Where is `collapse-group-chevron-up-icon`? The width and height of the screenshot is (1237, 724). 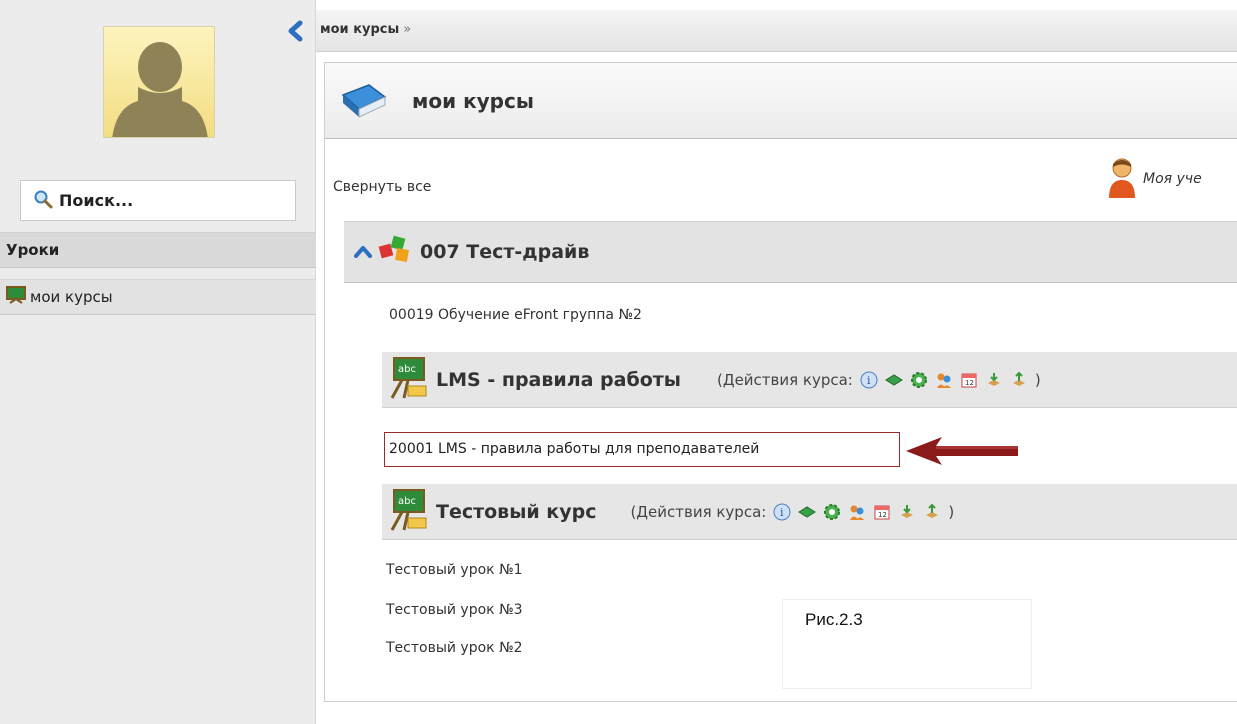 collapse-group-chevron-up-icon is located at coordinates (363, 252).